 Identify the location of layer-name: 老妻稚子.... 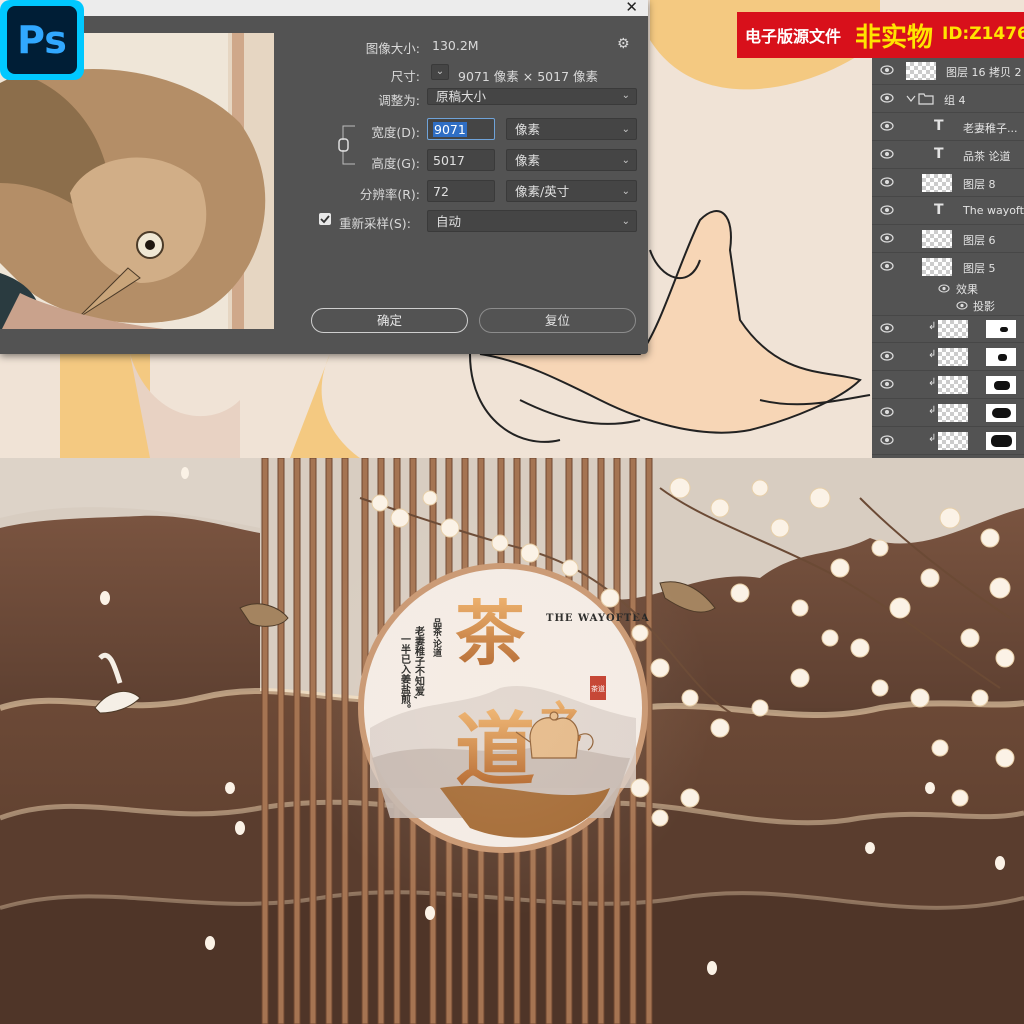
(990, 128).